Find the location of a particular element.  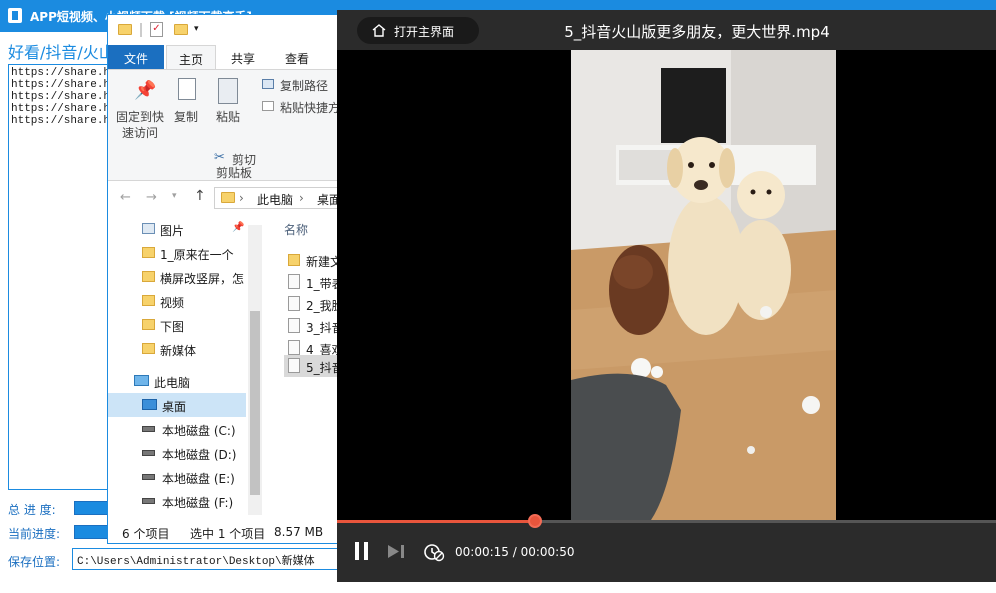

quick-access-toolbar: ✓ ▾ is located at coordinates (223, 30).